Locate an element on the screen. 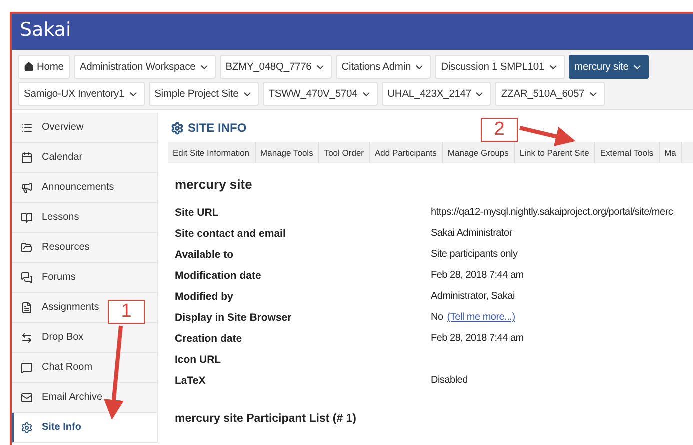 This screenshot has height=445, width=693. field-value: Disabled is located at coordinates (449, 380).